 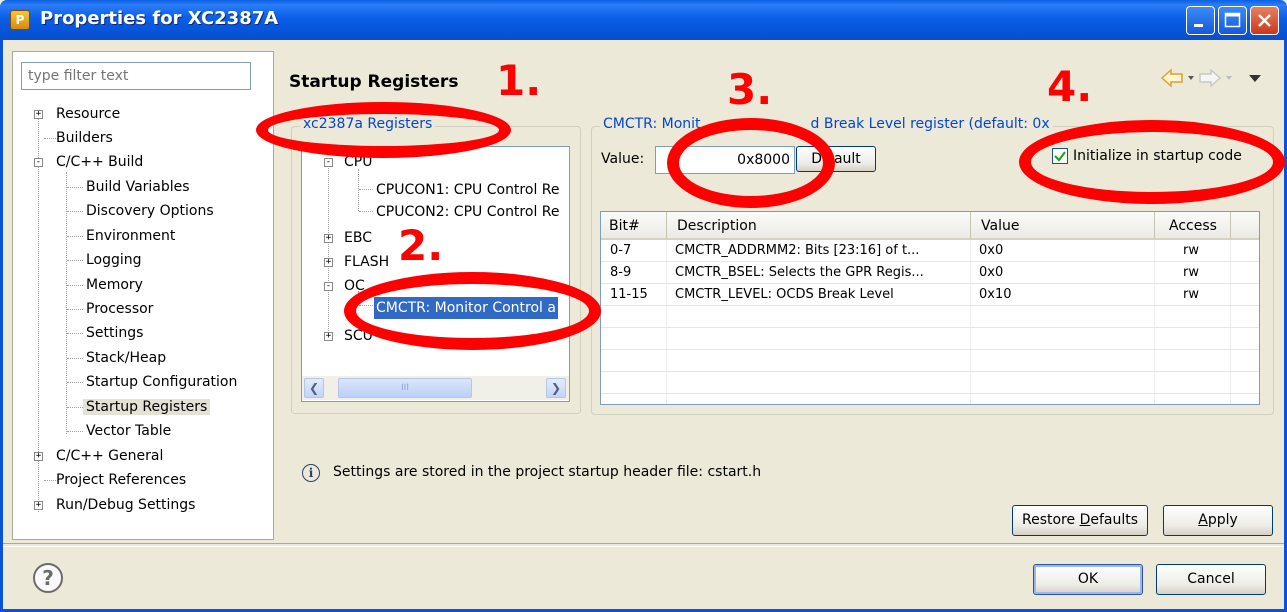 I want to click on sidebar-item-startup-registers: Startup Registers, so click(x=147, y=407).